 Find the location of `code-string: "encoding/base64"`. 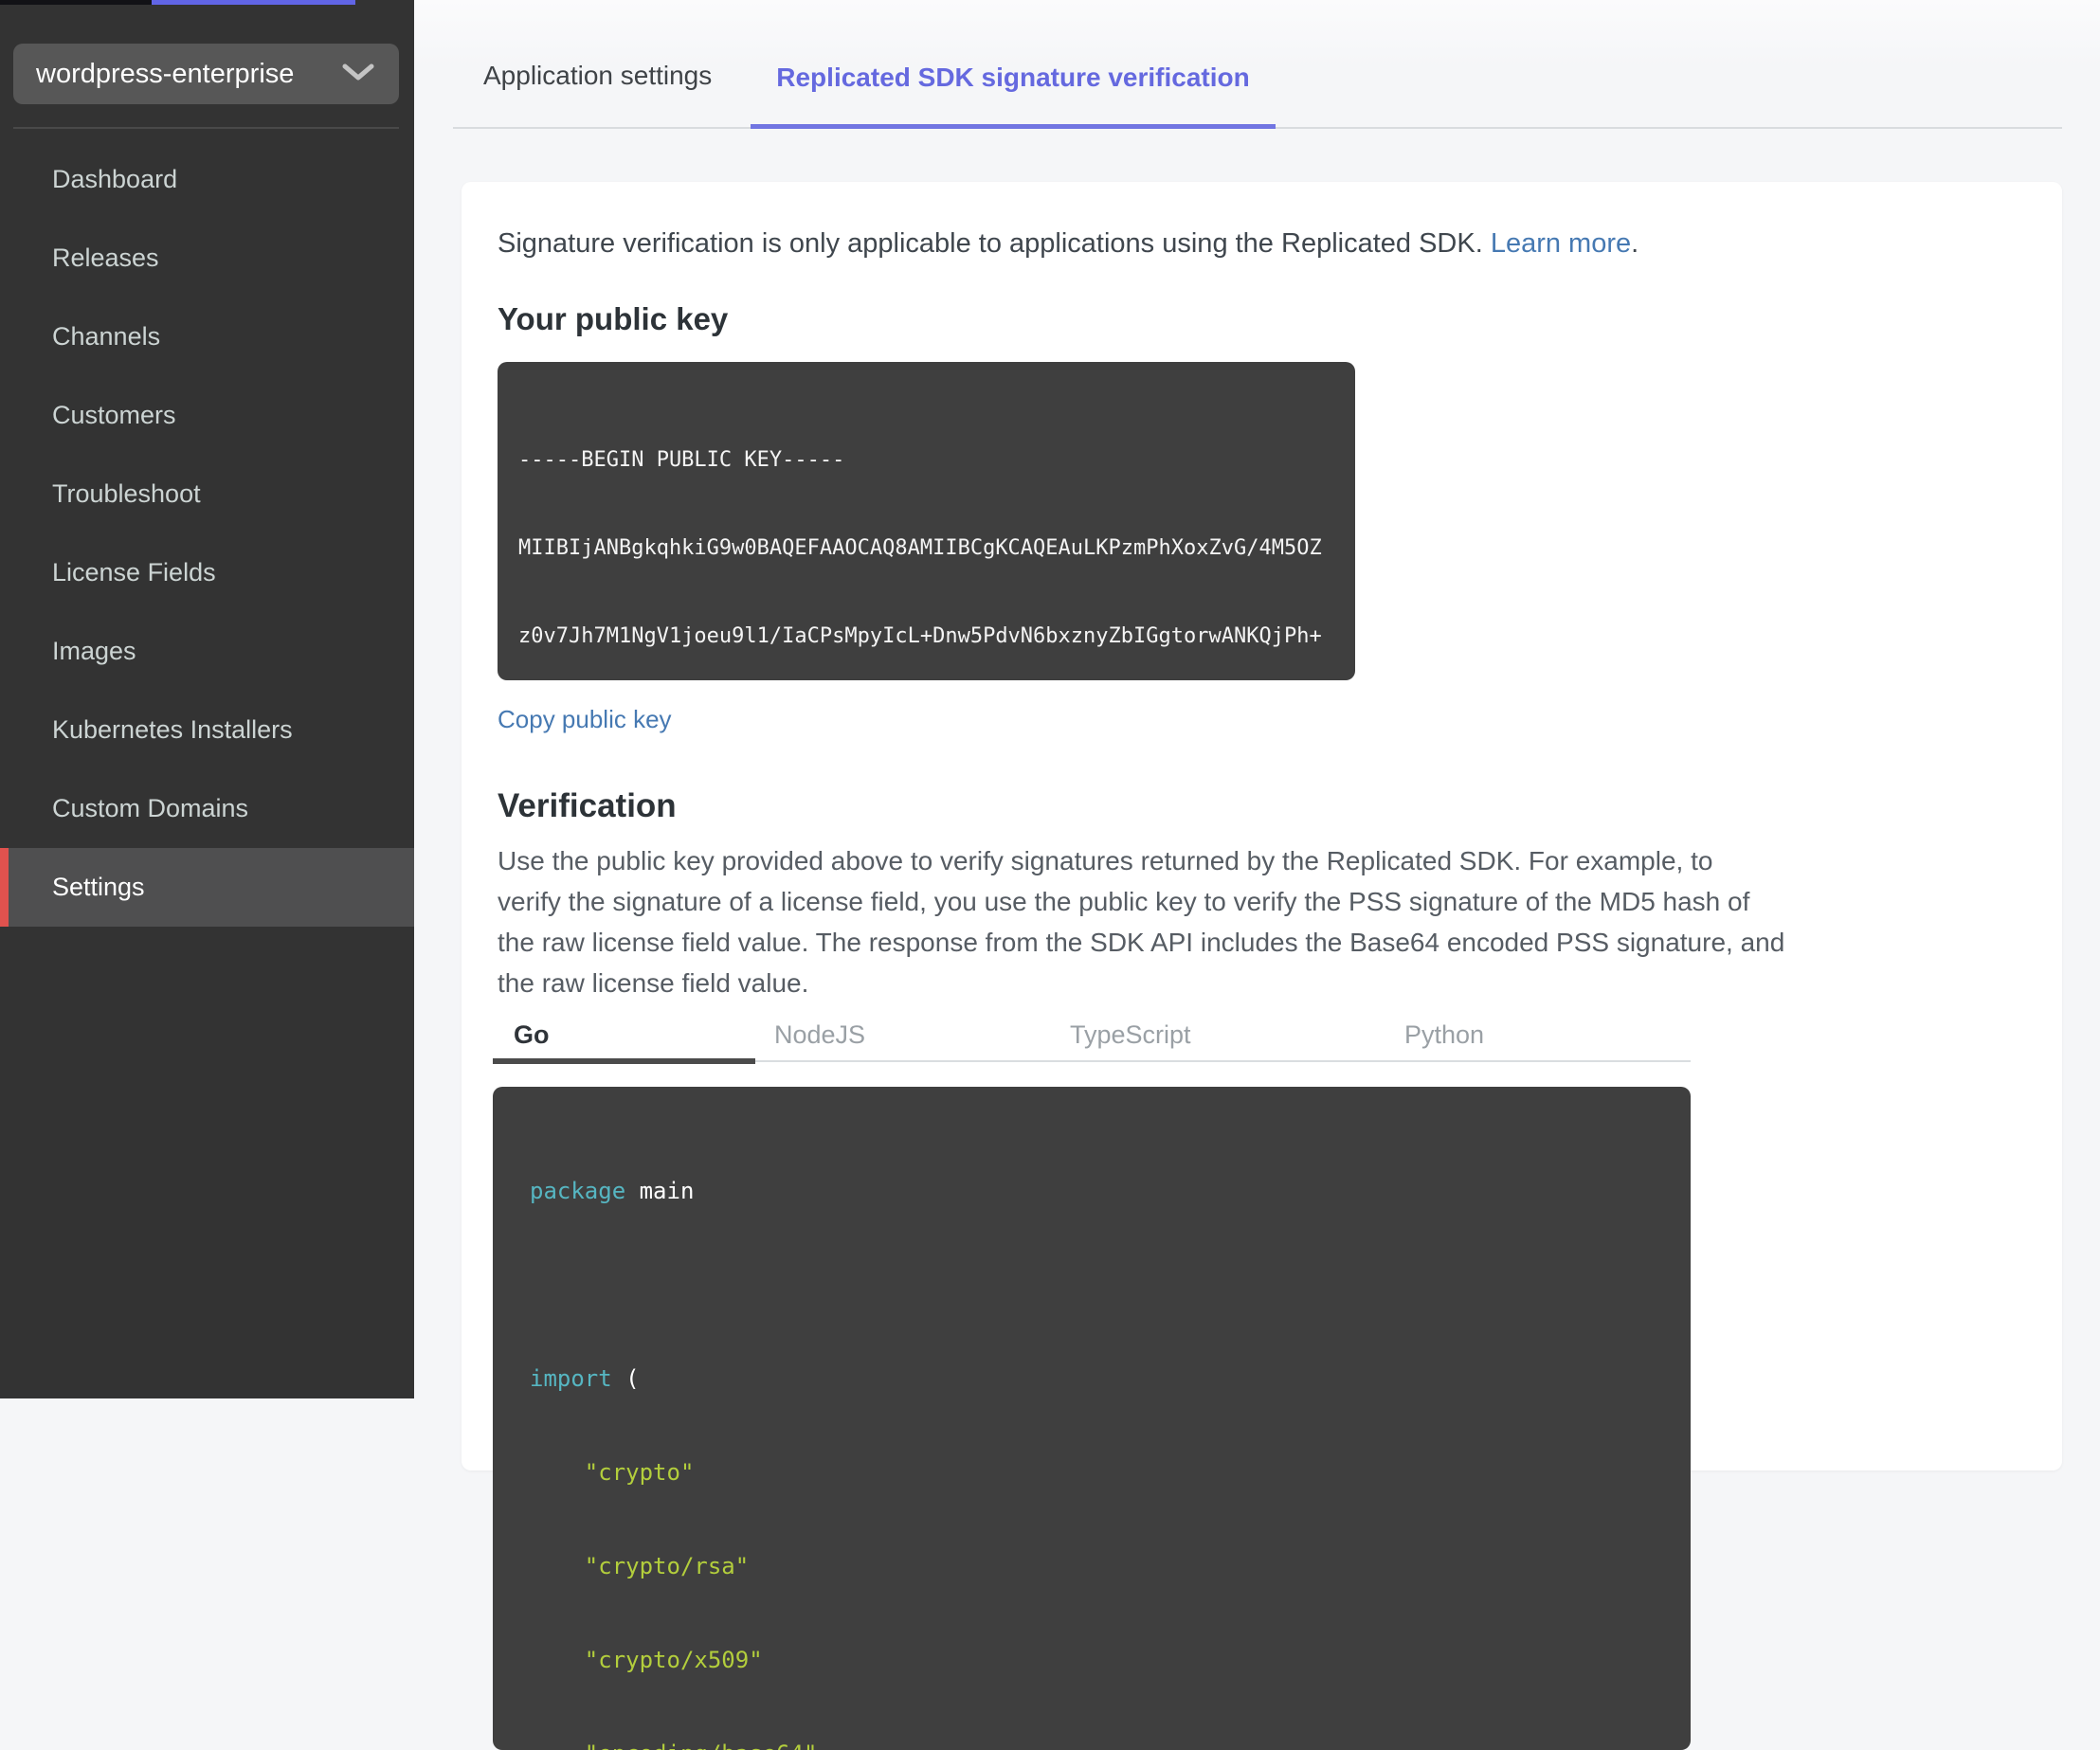

code-string: "encoding/base64" is located at coordinates (674, 1745).